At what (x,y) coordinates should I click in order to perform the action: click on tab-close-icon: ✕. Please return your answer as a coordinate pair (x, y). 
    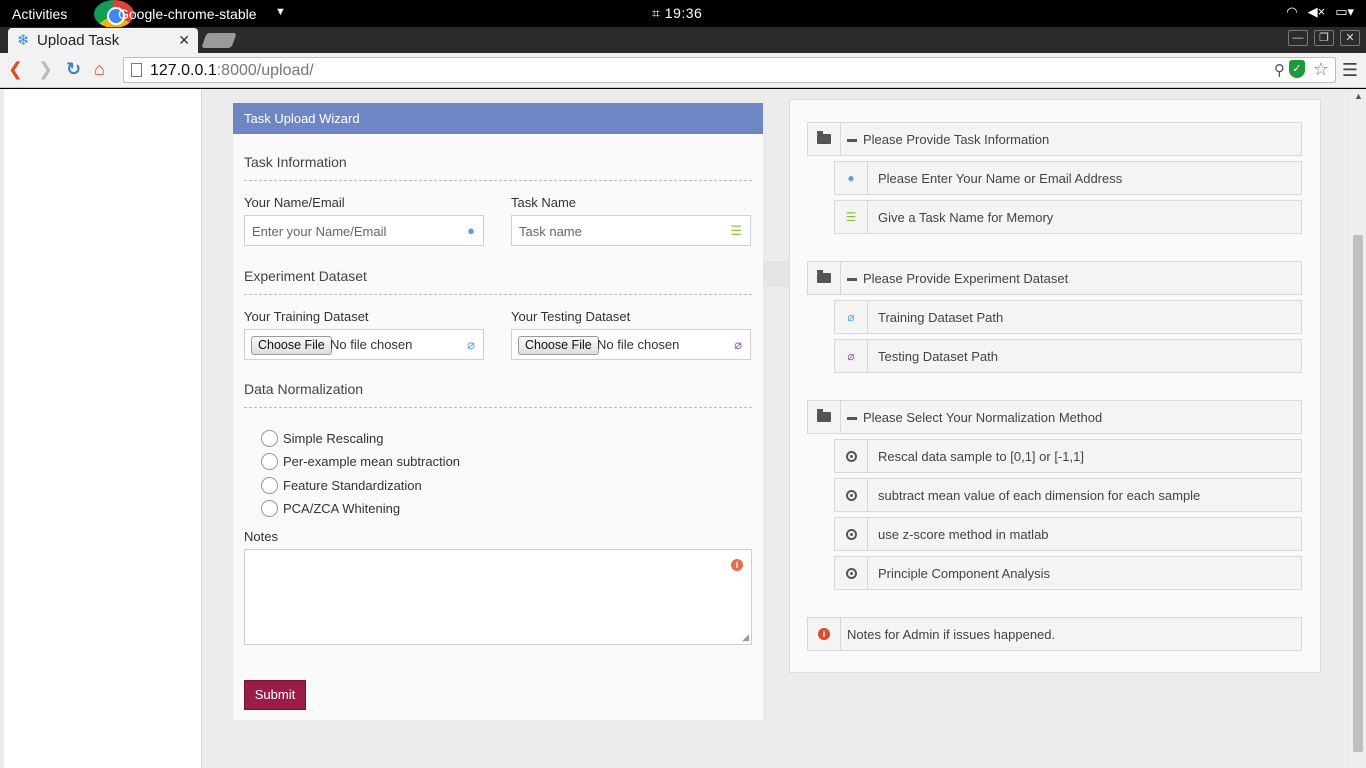
    Looking at the image, I should click on (184, 40).